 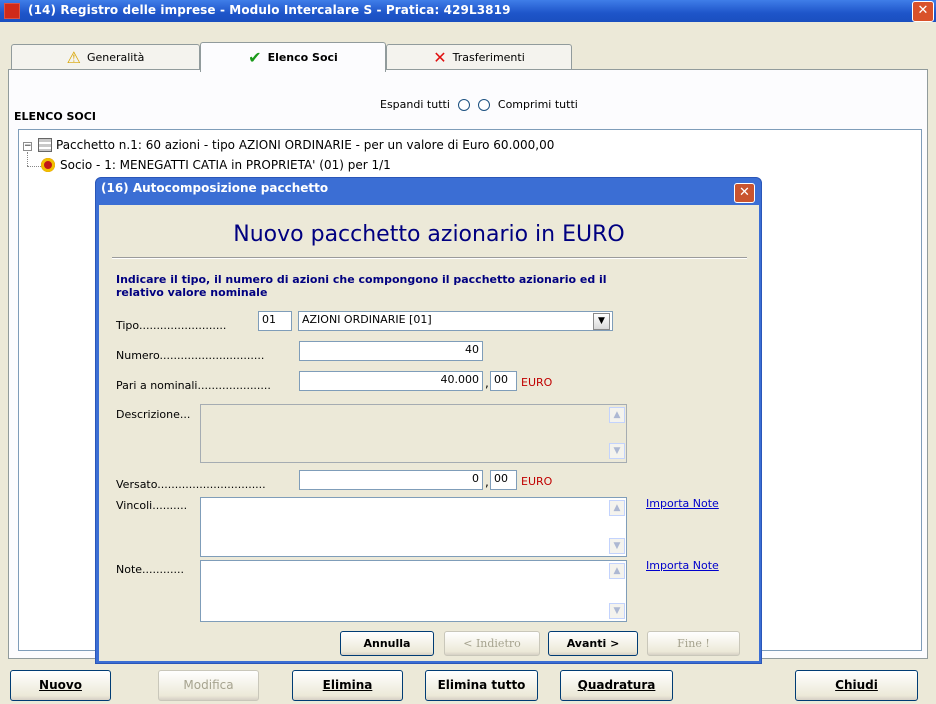 What do you see at coordinates (682, 565) in the screenshot?
I see `importa-note-note-link: Importa Note` at bounding box center [682, 565].